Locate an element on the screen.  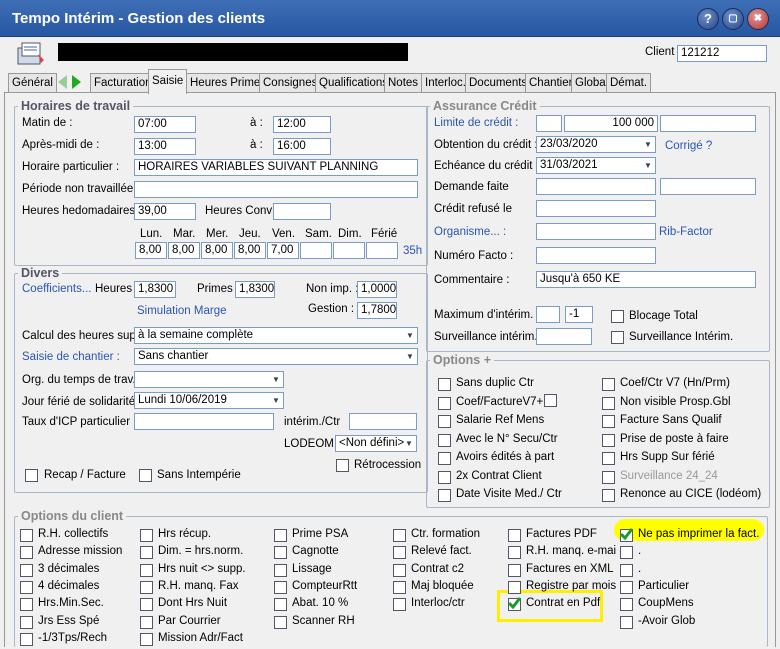
client-option-c1-1-checkbox is located at coordinates (26, 553).